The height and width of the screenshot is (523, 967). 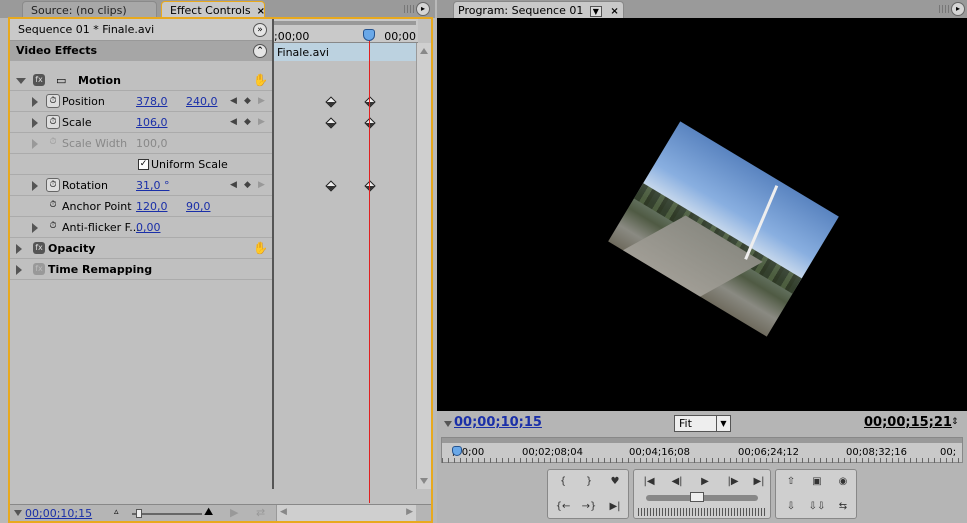 What do you see at coordinates (791, 507) in the screenshot?
I see `lift-edit-button: ⇩` at bounding box center [791, 507].